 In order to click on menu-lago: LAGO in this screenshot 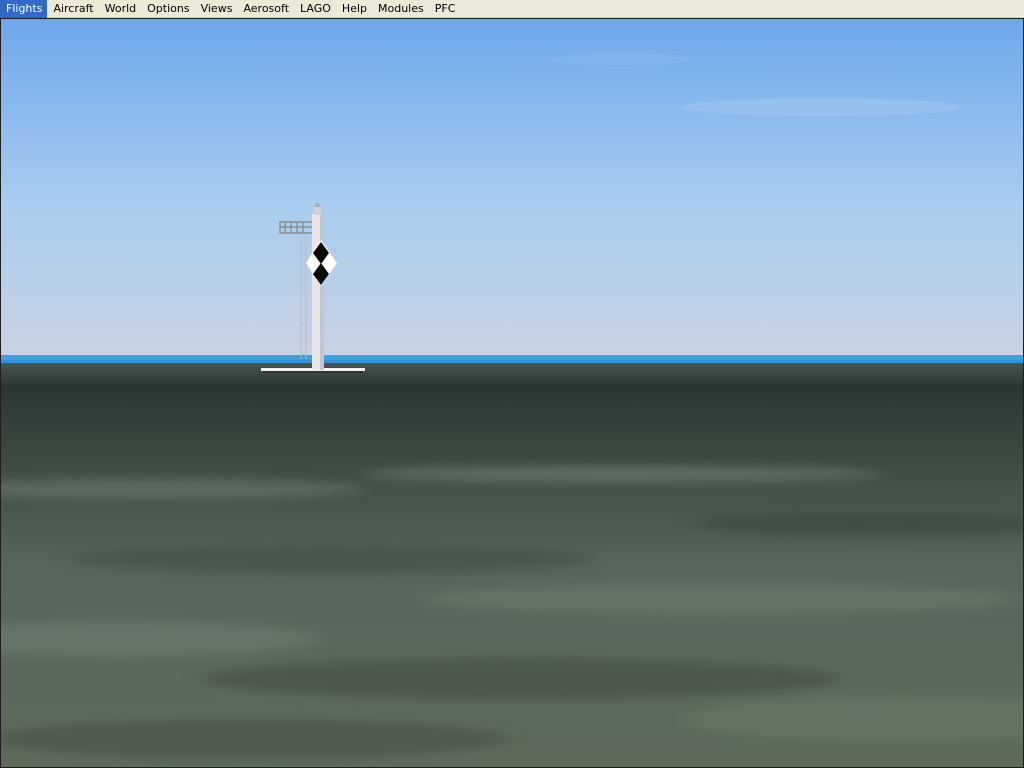, I will do `click(315, 9)`.